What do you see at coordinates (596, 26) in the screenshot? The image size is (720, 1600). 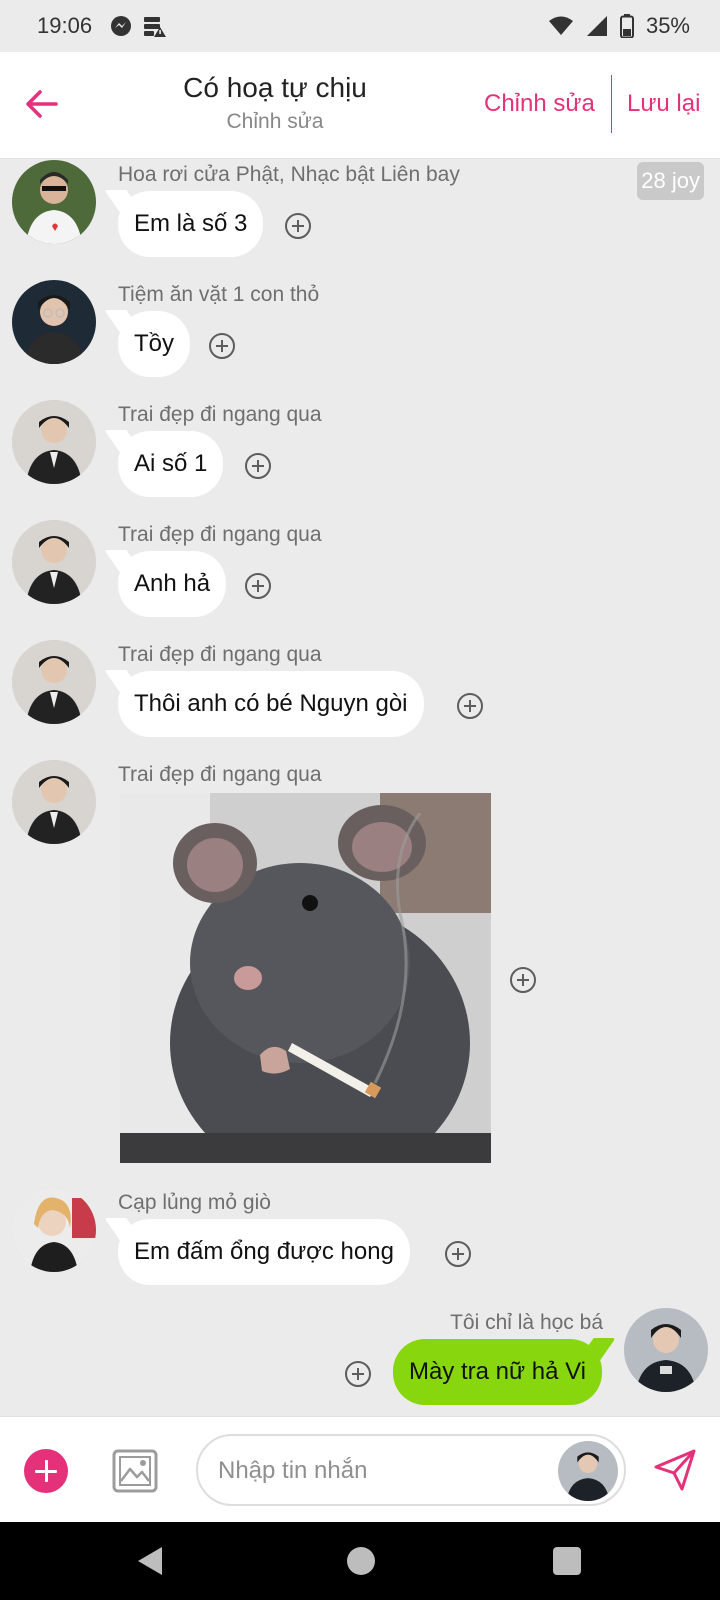 I see `signal-icon` at bounding box center [596, 26].